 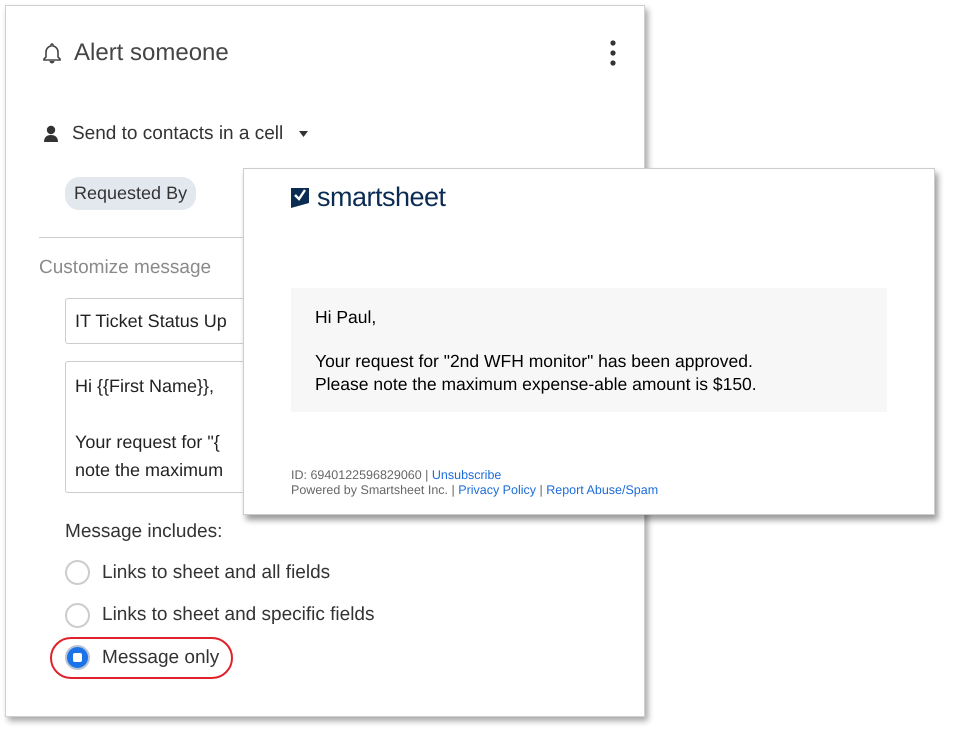 I want to click on footer-text: ID: 6940122596829060 |, so click(x=359, y=475).